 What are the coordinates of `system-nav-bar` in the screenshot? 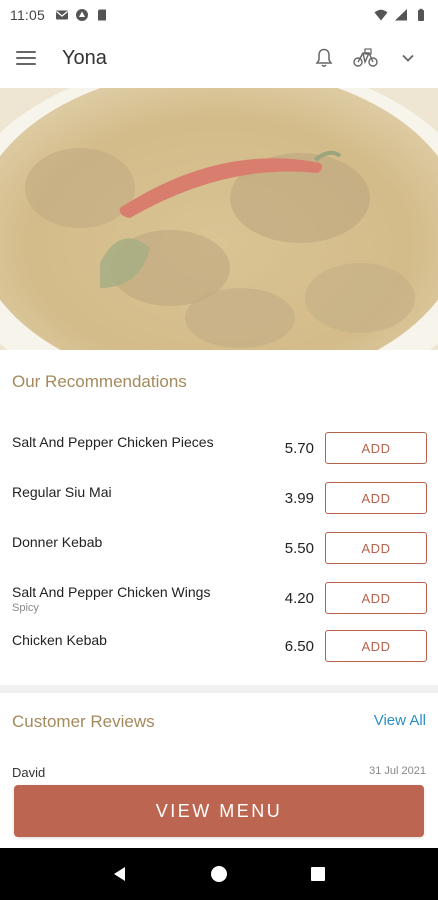 It's located at (219, 874).